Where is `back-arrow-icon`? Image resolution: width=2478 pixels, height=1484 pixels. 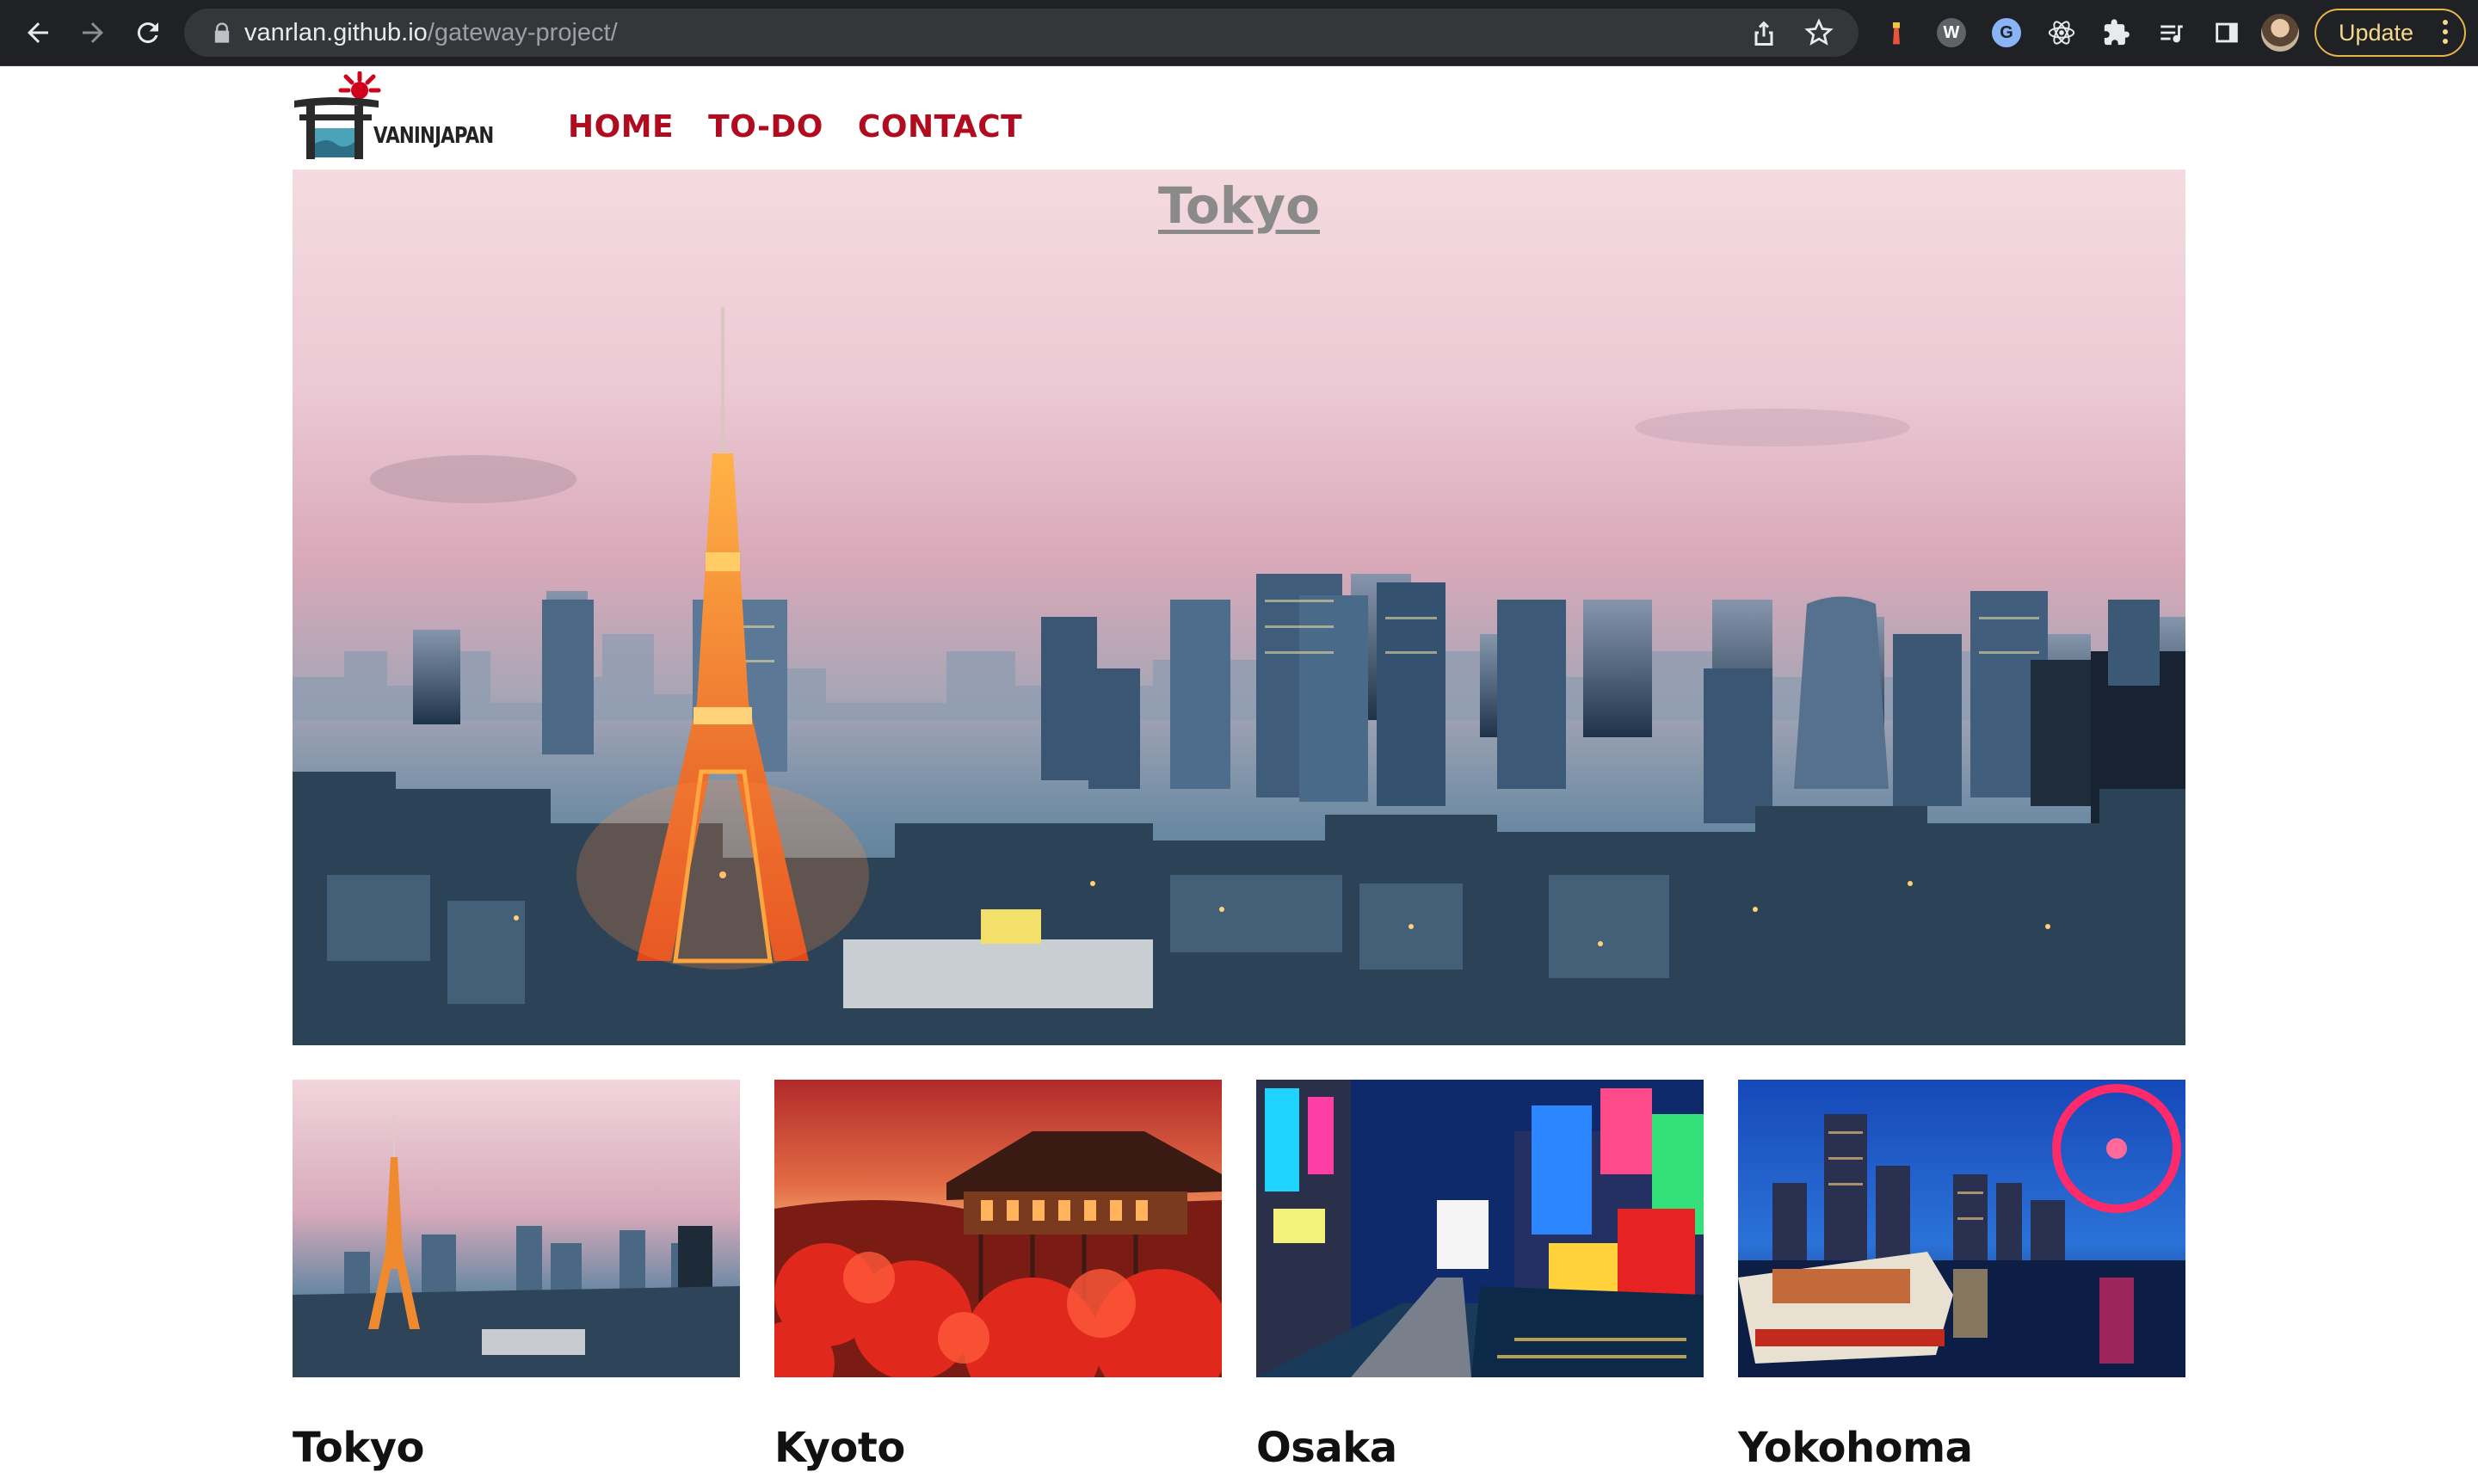
back-arrow-icon is located at coordinates (38, 32).